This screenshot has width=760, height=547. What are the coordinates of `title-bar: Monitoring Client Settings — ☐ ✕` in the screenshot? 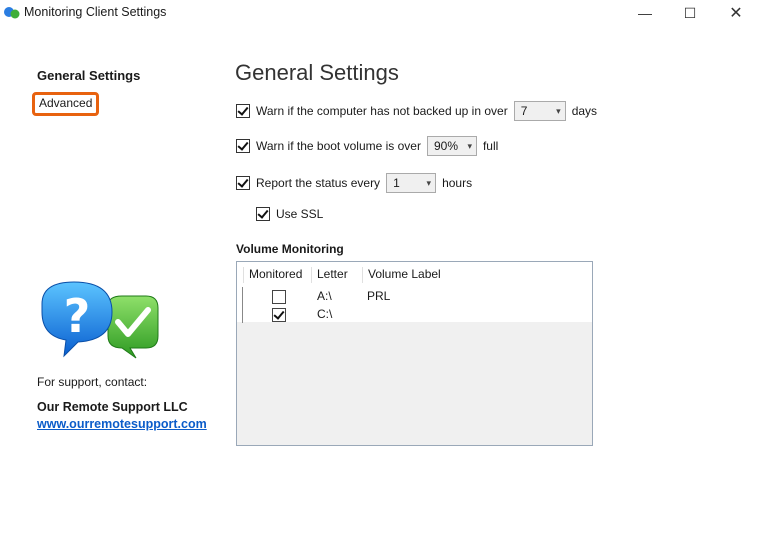 It's located at (380, 14).